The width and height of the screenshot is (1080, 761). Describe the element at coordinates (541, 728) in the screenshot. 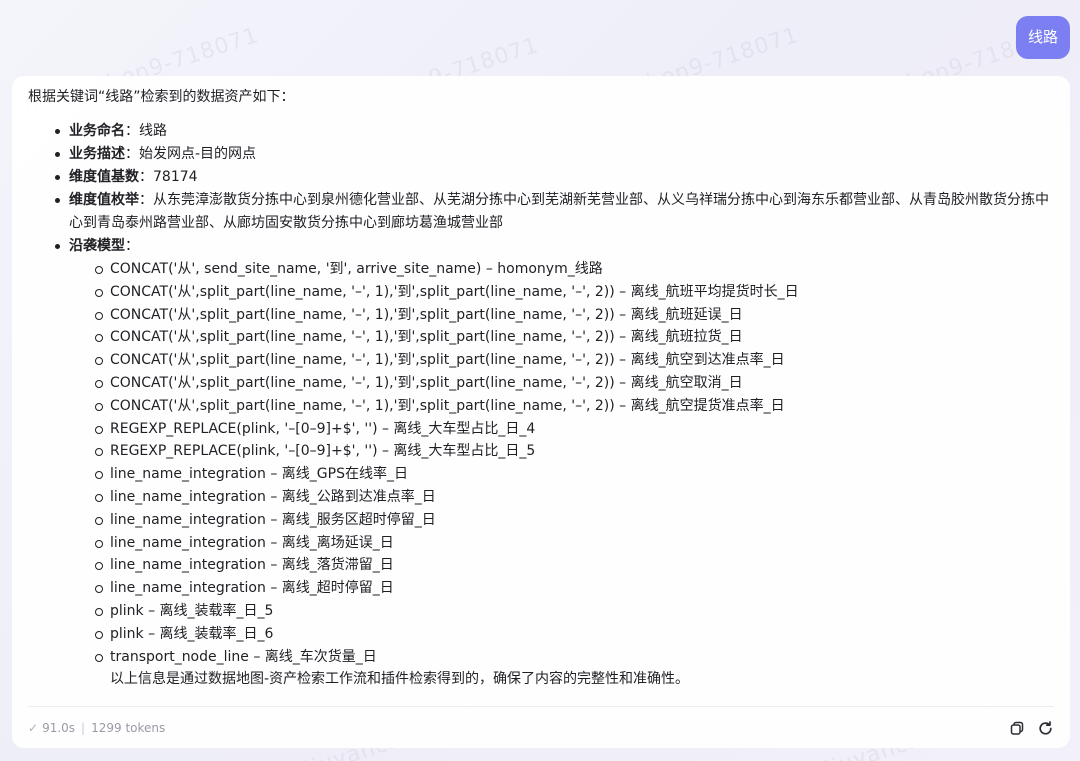

I see `answer-footer: ✓ 91.0s | 1299 tokens` at that location.